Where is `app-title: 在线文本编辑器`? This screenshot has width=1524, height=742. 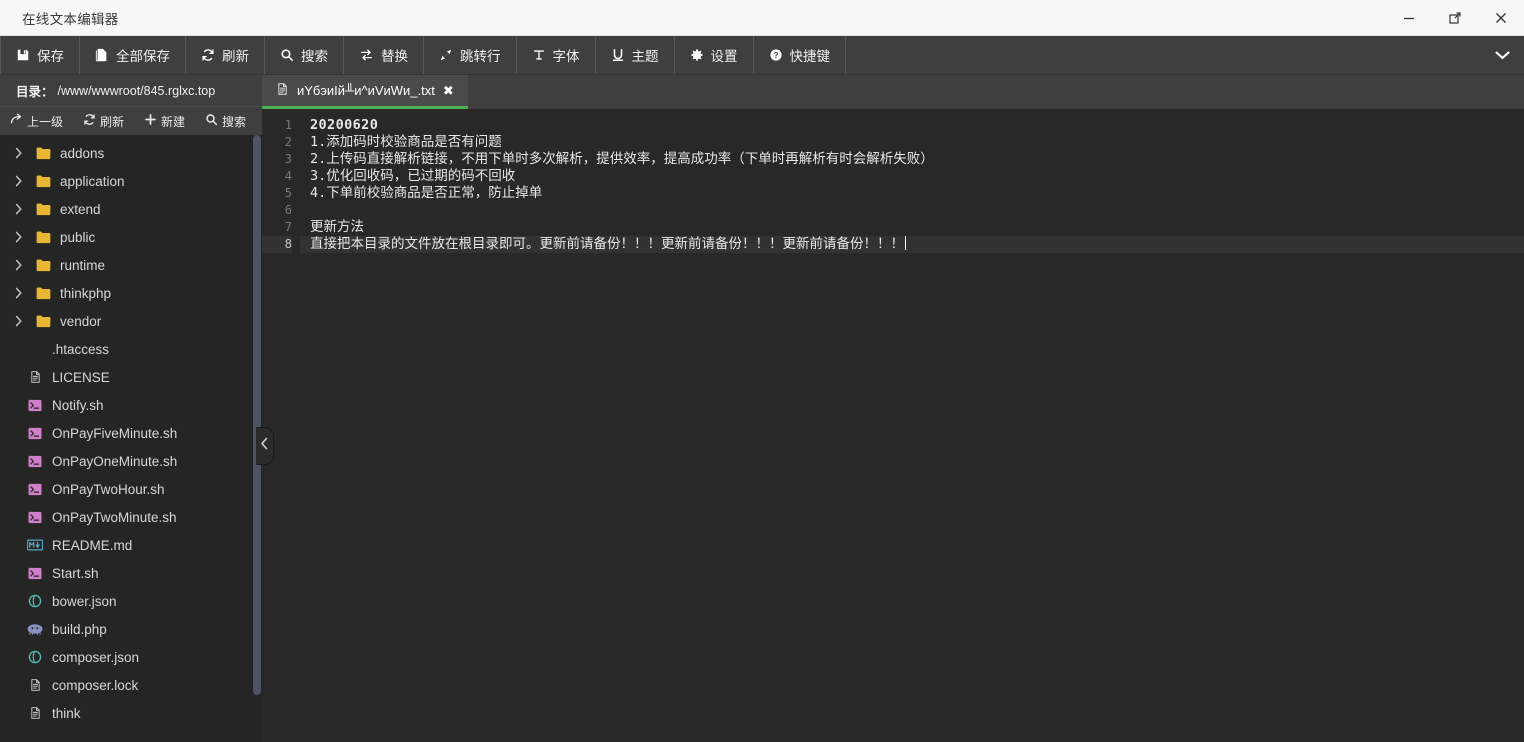 app-title: 在线文本编辑器 is located at coordinates (70, 19).